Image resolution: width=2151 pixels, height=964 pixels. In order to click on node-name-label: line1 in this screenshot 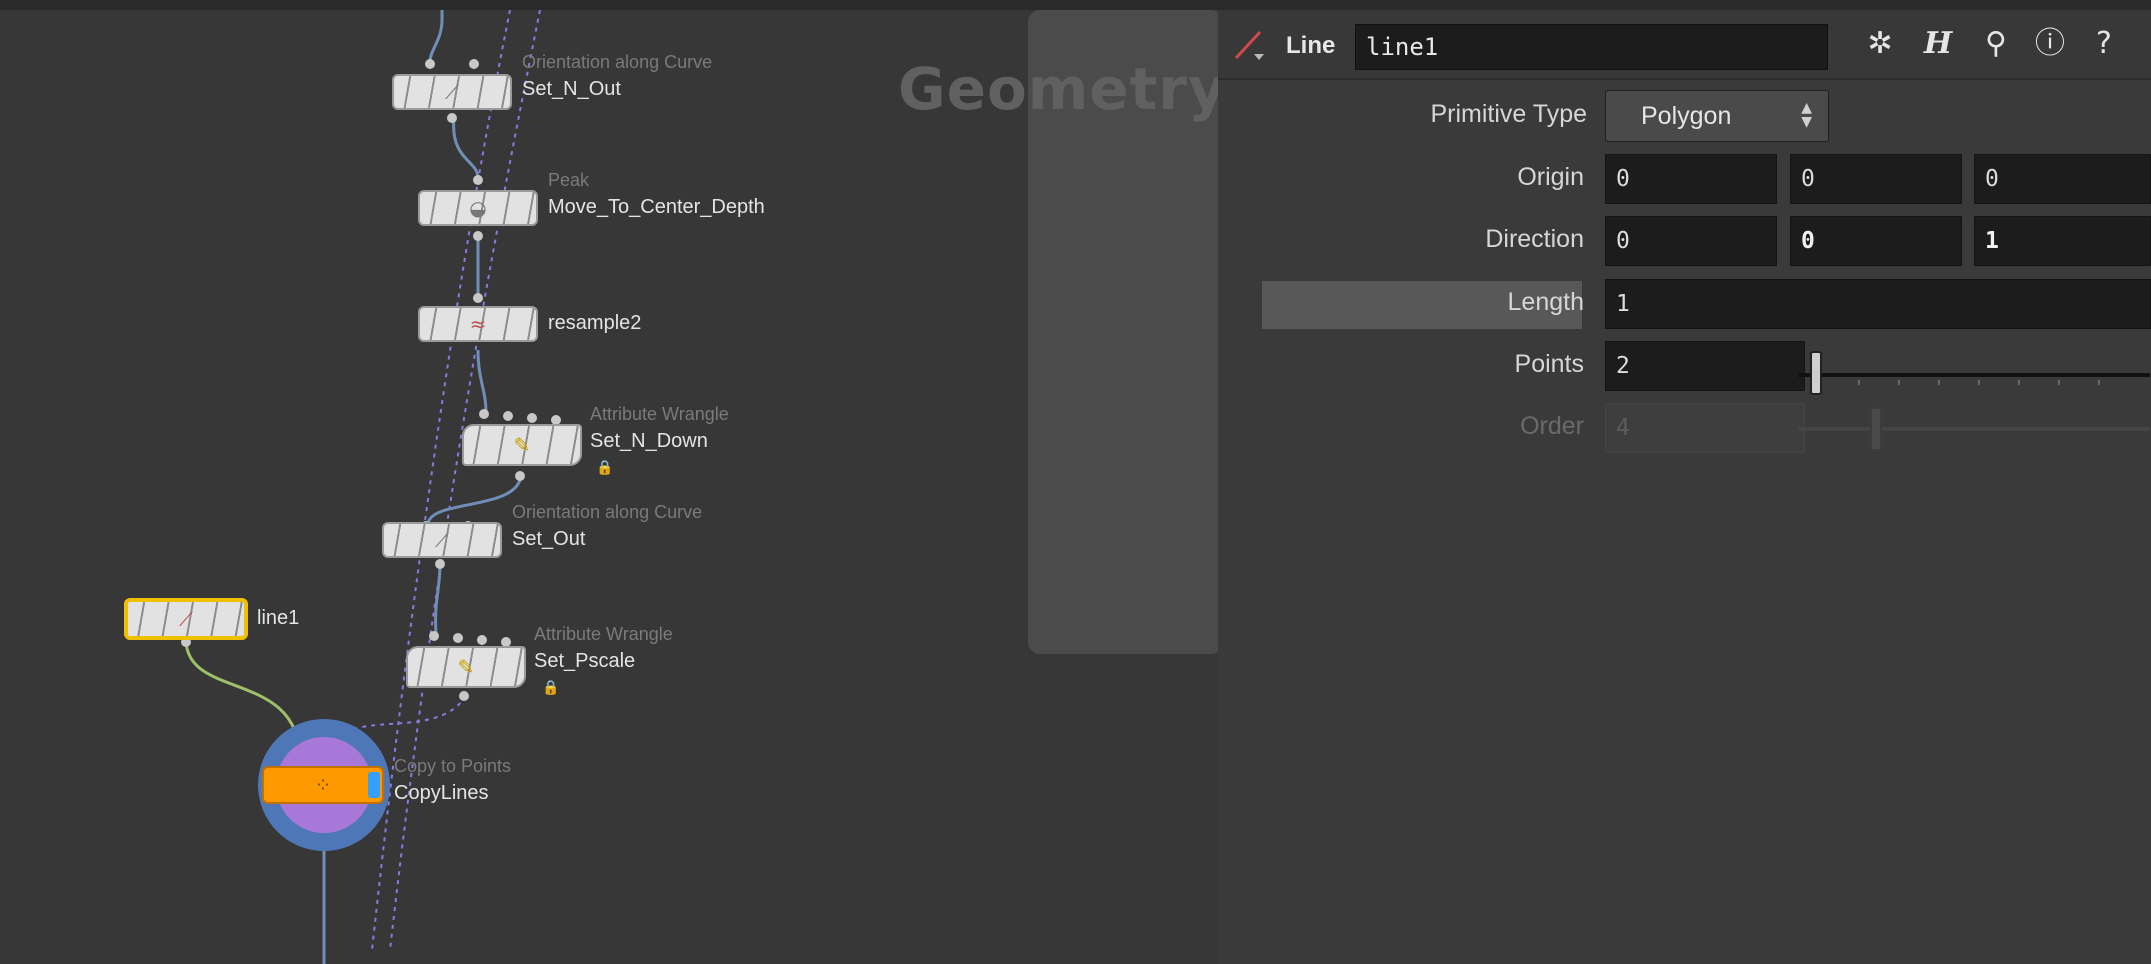, I will do `click(278, 618)`.